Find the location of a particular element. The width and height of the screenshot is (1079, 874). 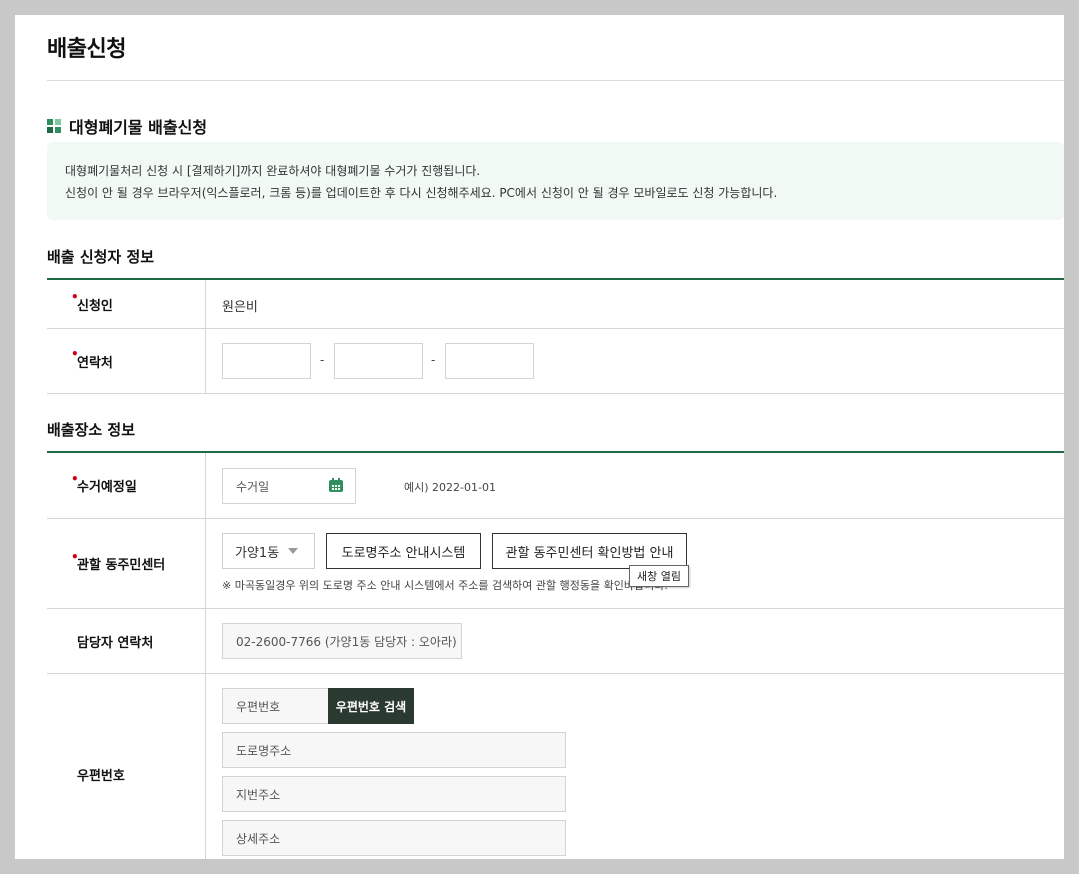

chevron-down-icon is located at coordinates (293, 551).